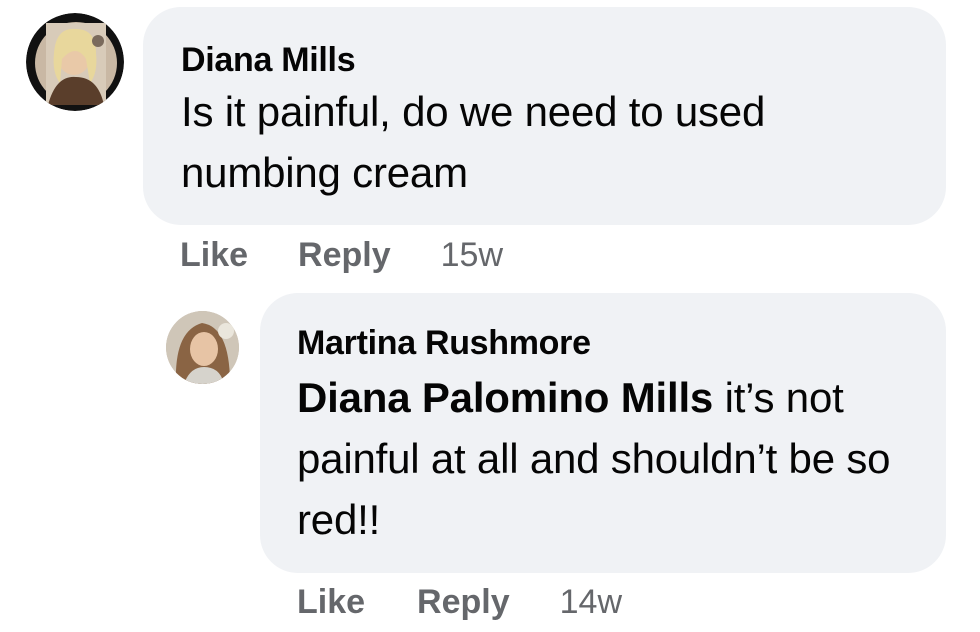 The width and height of the screenshot is (980, 632). Describe the element at coordinates (621, 343) in the screenshot. I see `comment-author: Martina Rushmore` at that location.